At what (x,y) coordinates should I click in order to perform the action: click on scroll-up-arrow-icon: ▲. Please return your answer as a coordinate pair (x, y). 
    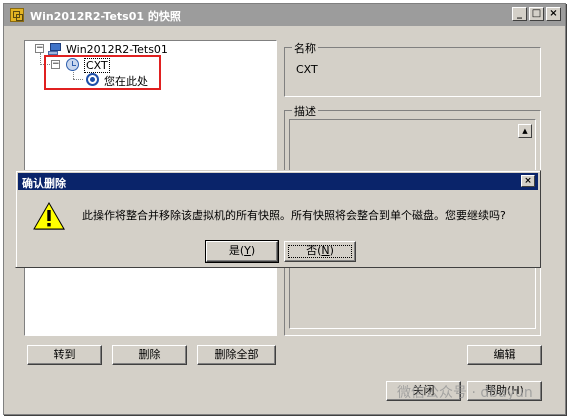
    Looking at the image, I should click on (525, 131).